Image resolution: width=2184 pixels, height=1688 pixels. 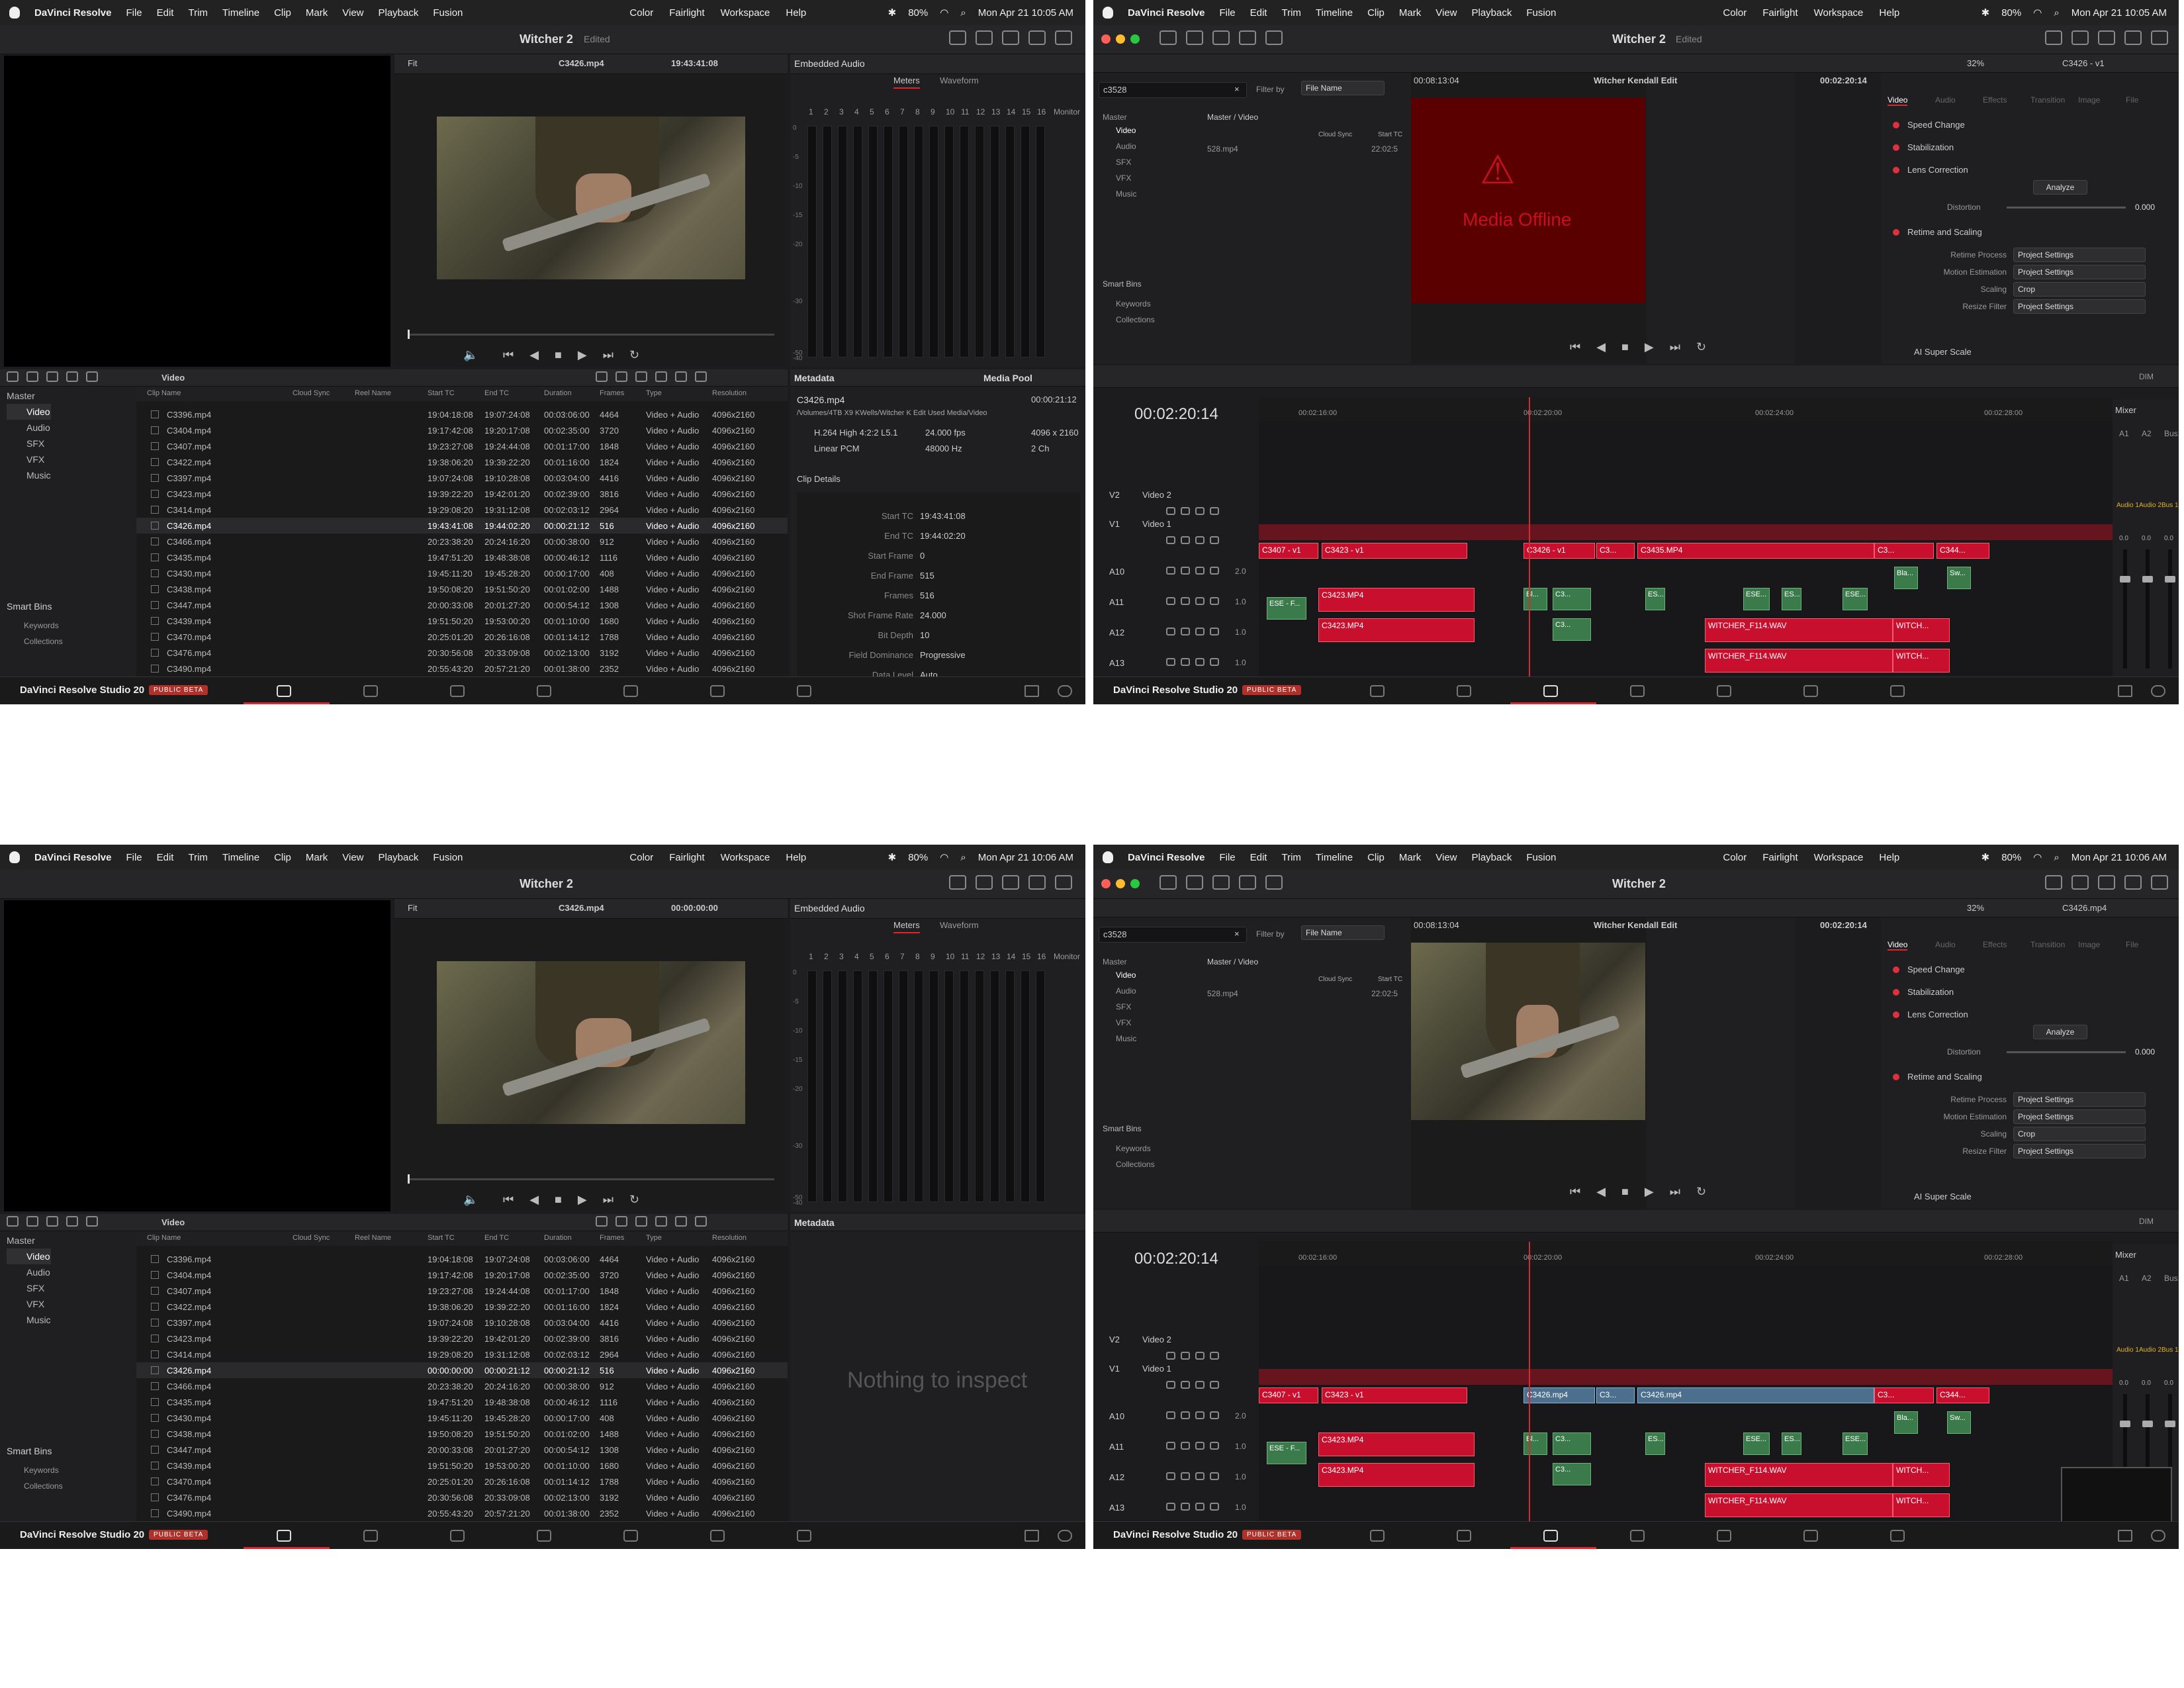 What do you see at coordinates (1200, 511) in the screenshot?
I see `solo-icon` at bounding box center [1200, 511].